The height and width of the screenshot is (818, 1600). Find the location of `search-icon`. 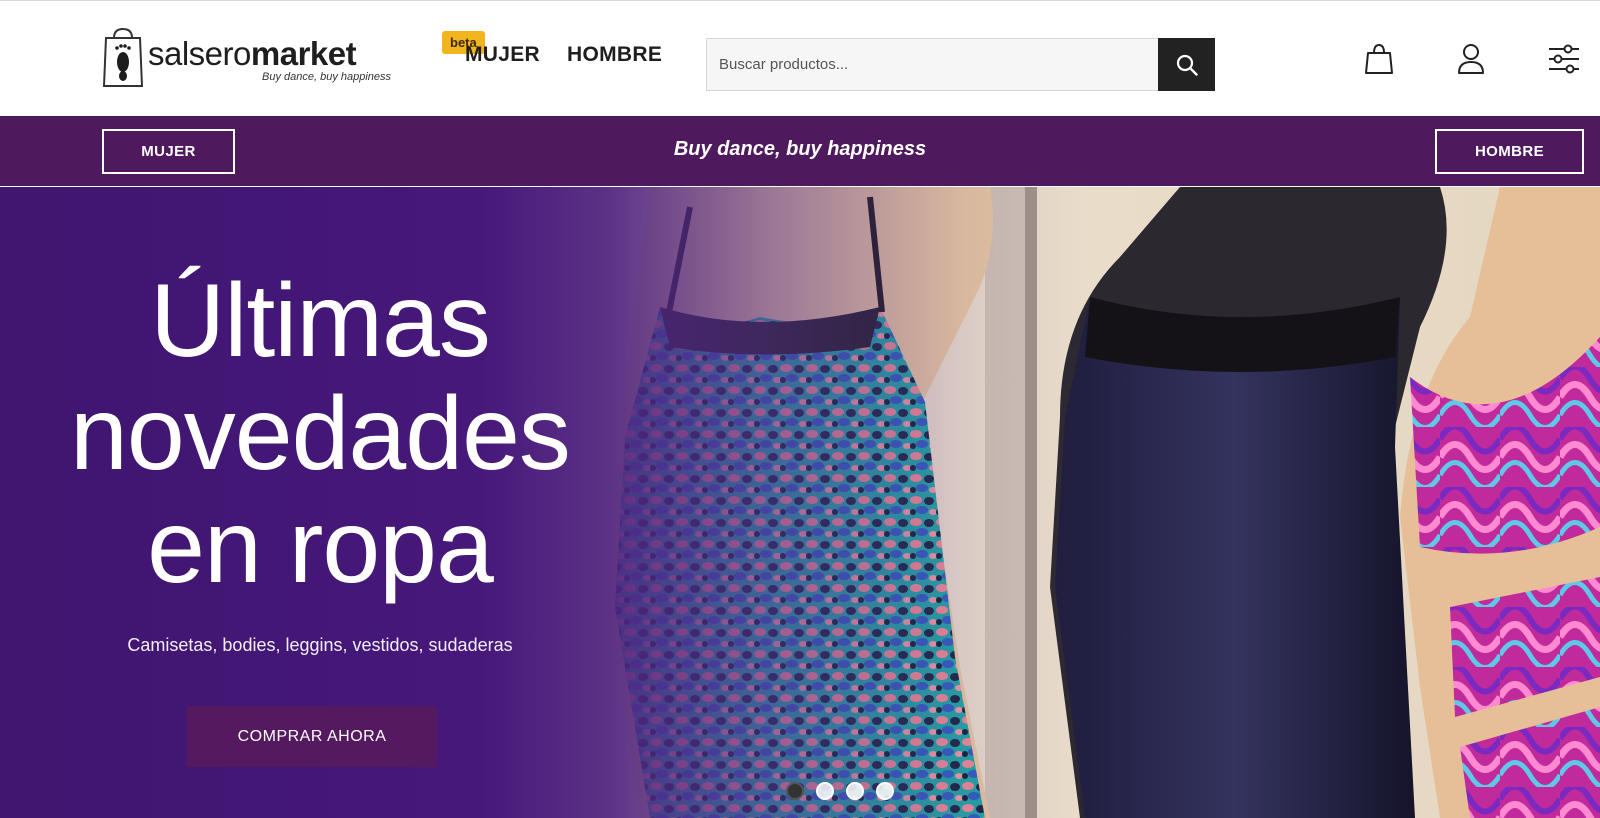

search-icon is located at coordinates (1187, 65).